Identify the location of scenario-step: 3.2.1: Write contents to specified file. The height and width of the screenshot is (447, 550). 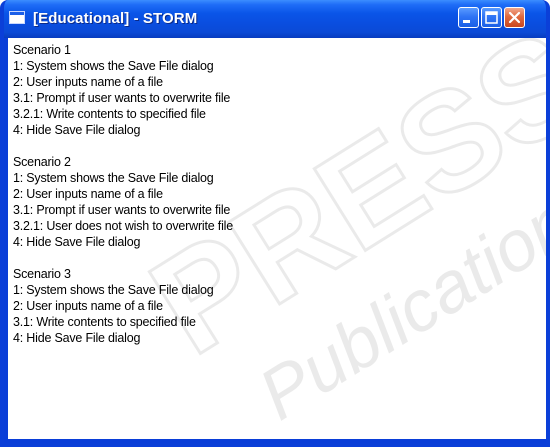
(109, 114).